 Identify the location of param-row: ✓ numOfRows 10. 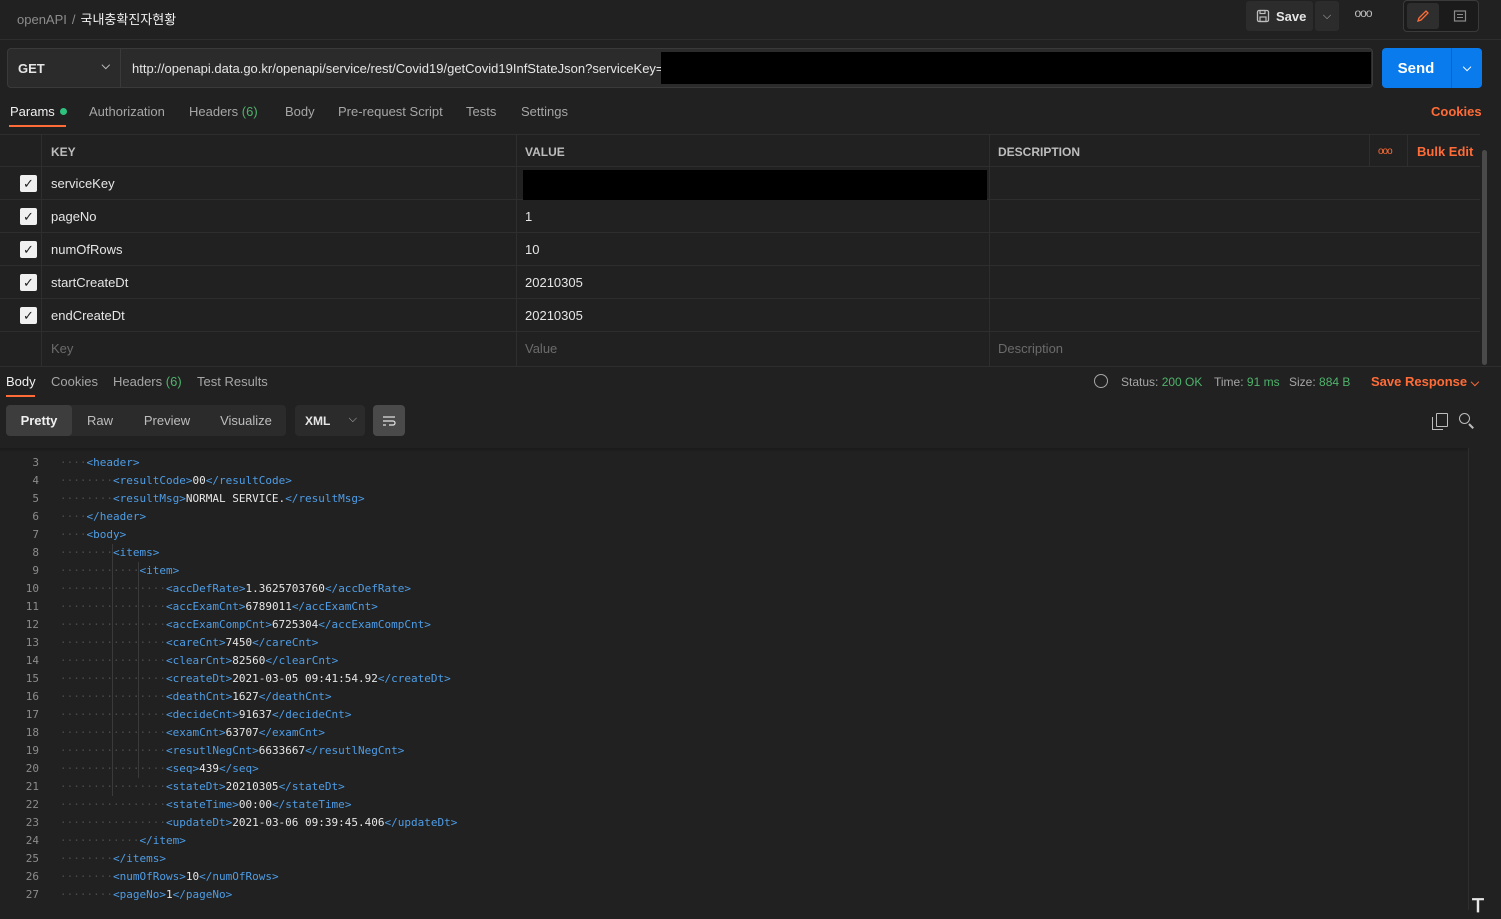
(740, 249).